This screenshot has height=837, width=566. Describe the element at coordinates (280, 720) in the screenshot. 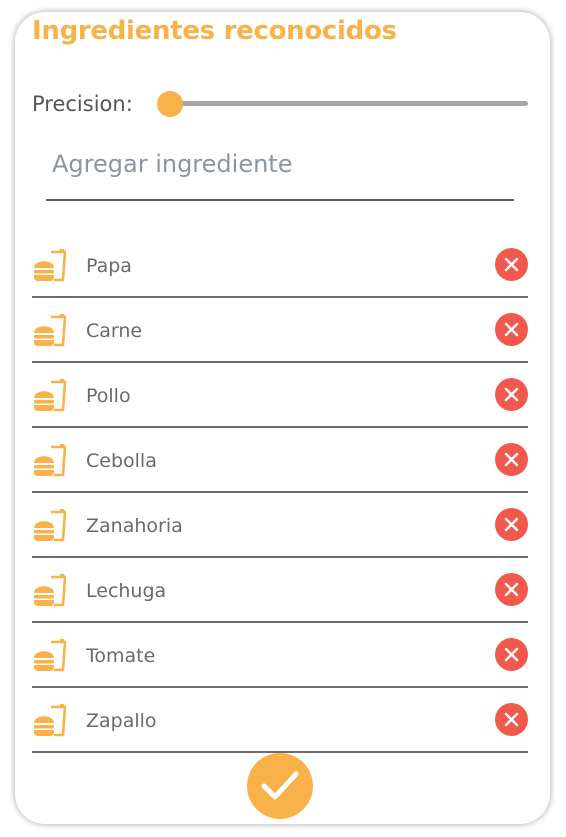

I see `ingredient-row: Zapallo` at that location.